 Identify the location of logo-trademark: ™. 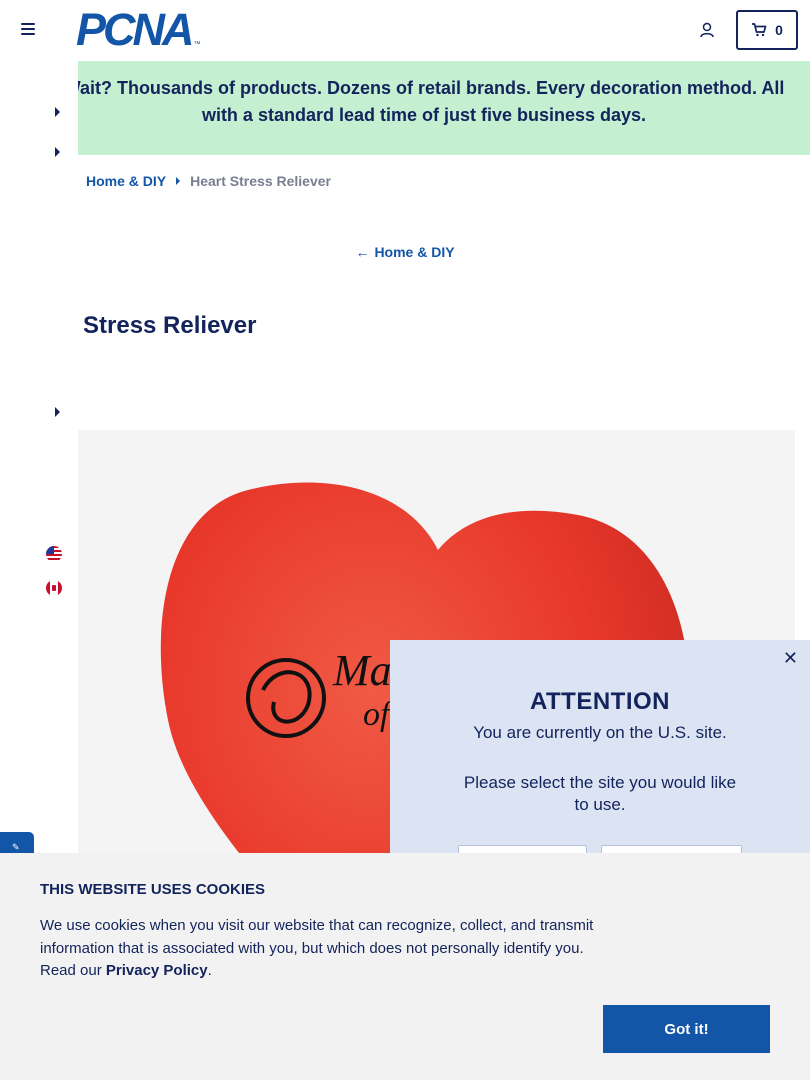
(197, 44).